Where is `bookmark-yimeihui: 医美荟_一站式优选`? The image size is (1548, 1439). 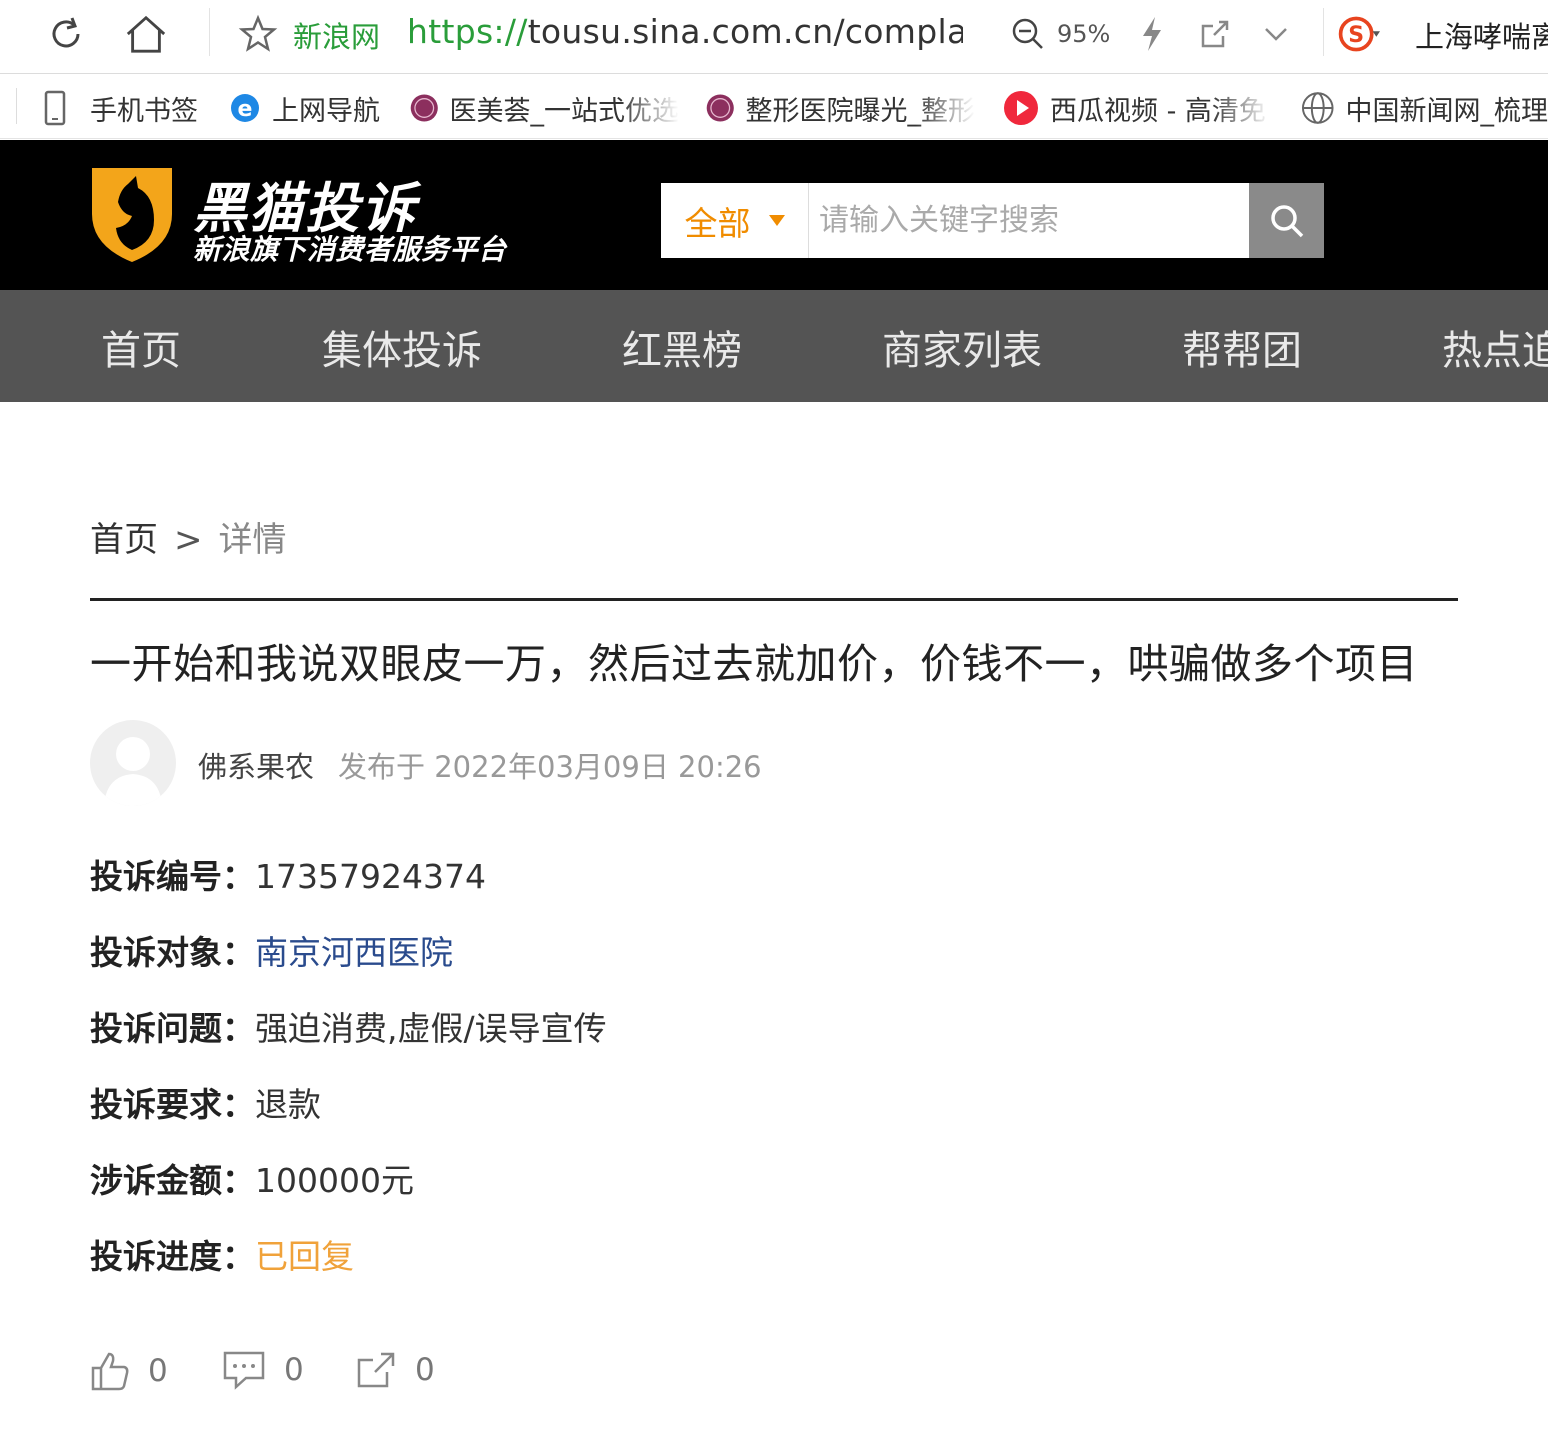
bookmark-yimeihui: 医美荟_一站式优选 is located at coordinates (544, 108).